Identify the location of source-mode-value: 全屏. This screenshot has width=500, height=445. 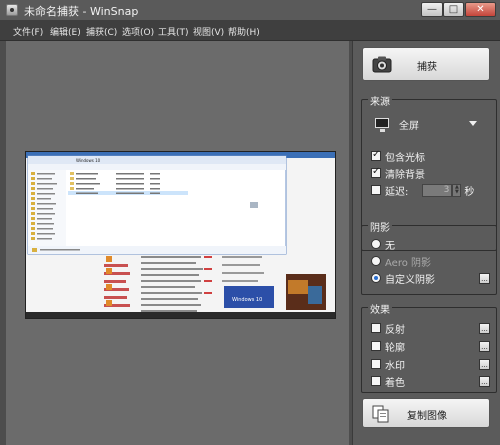
(409, 124).